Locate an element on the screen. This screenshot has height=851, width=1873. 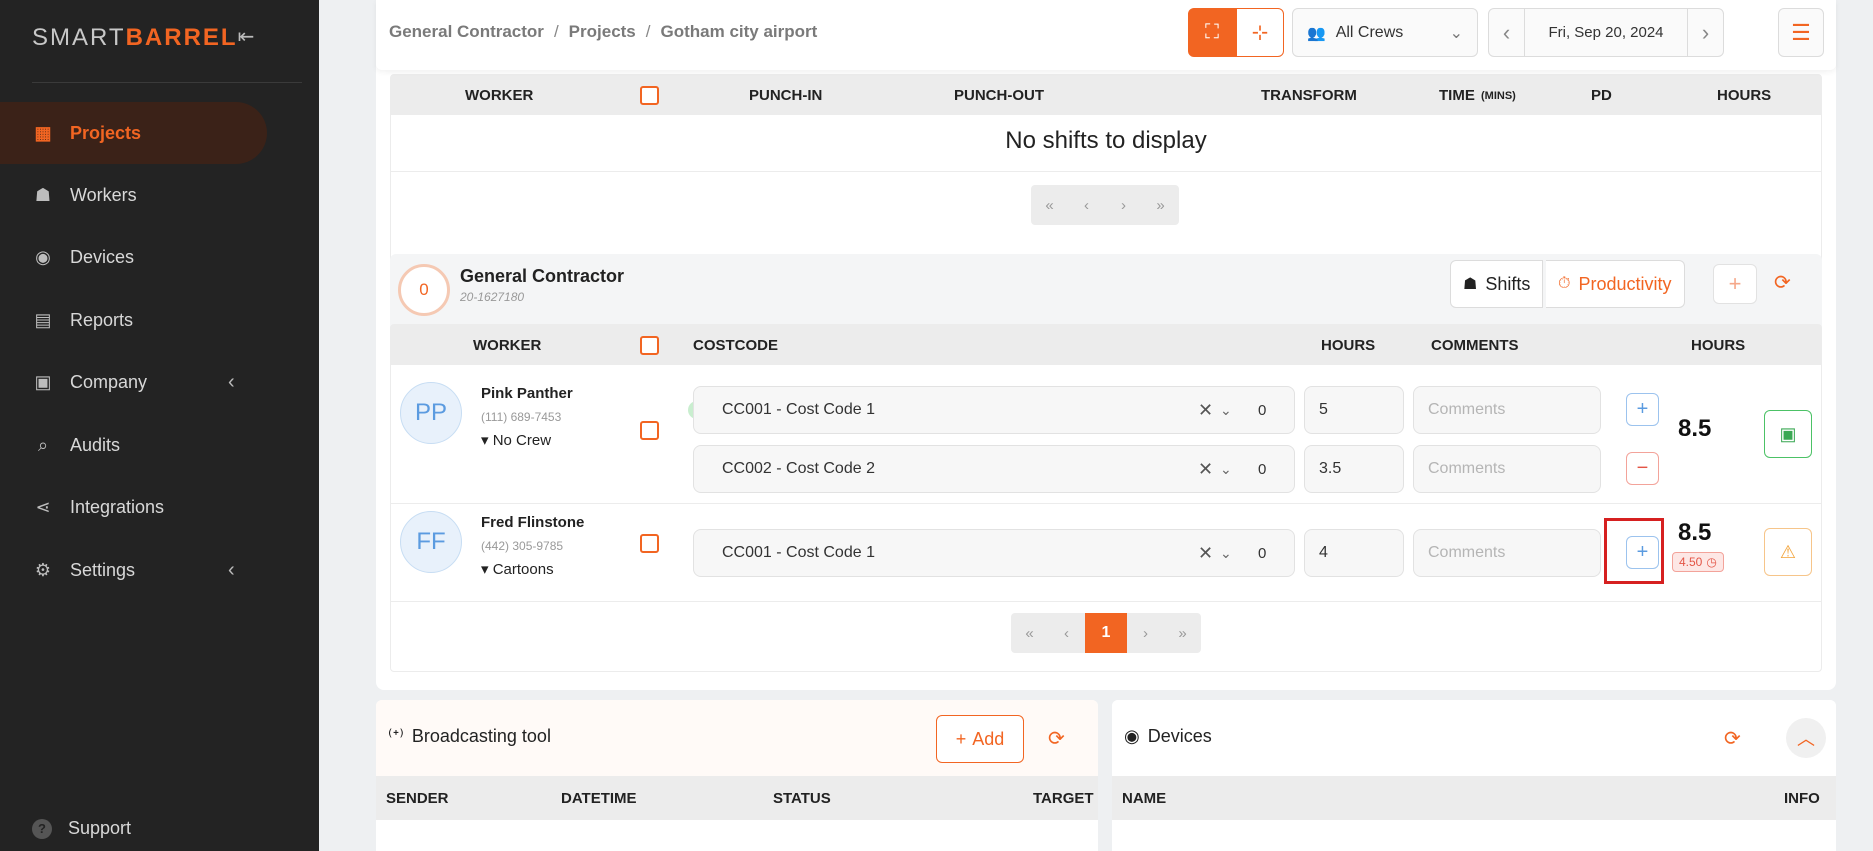
expand-icon: ⛶ is located at coordinates (1212, 32).